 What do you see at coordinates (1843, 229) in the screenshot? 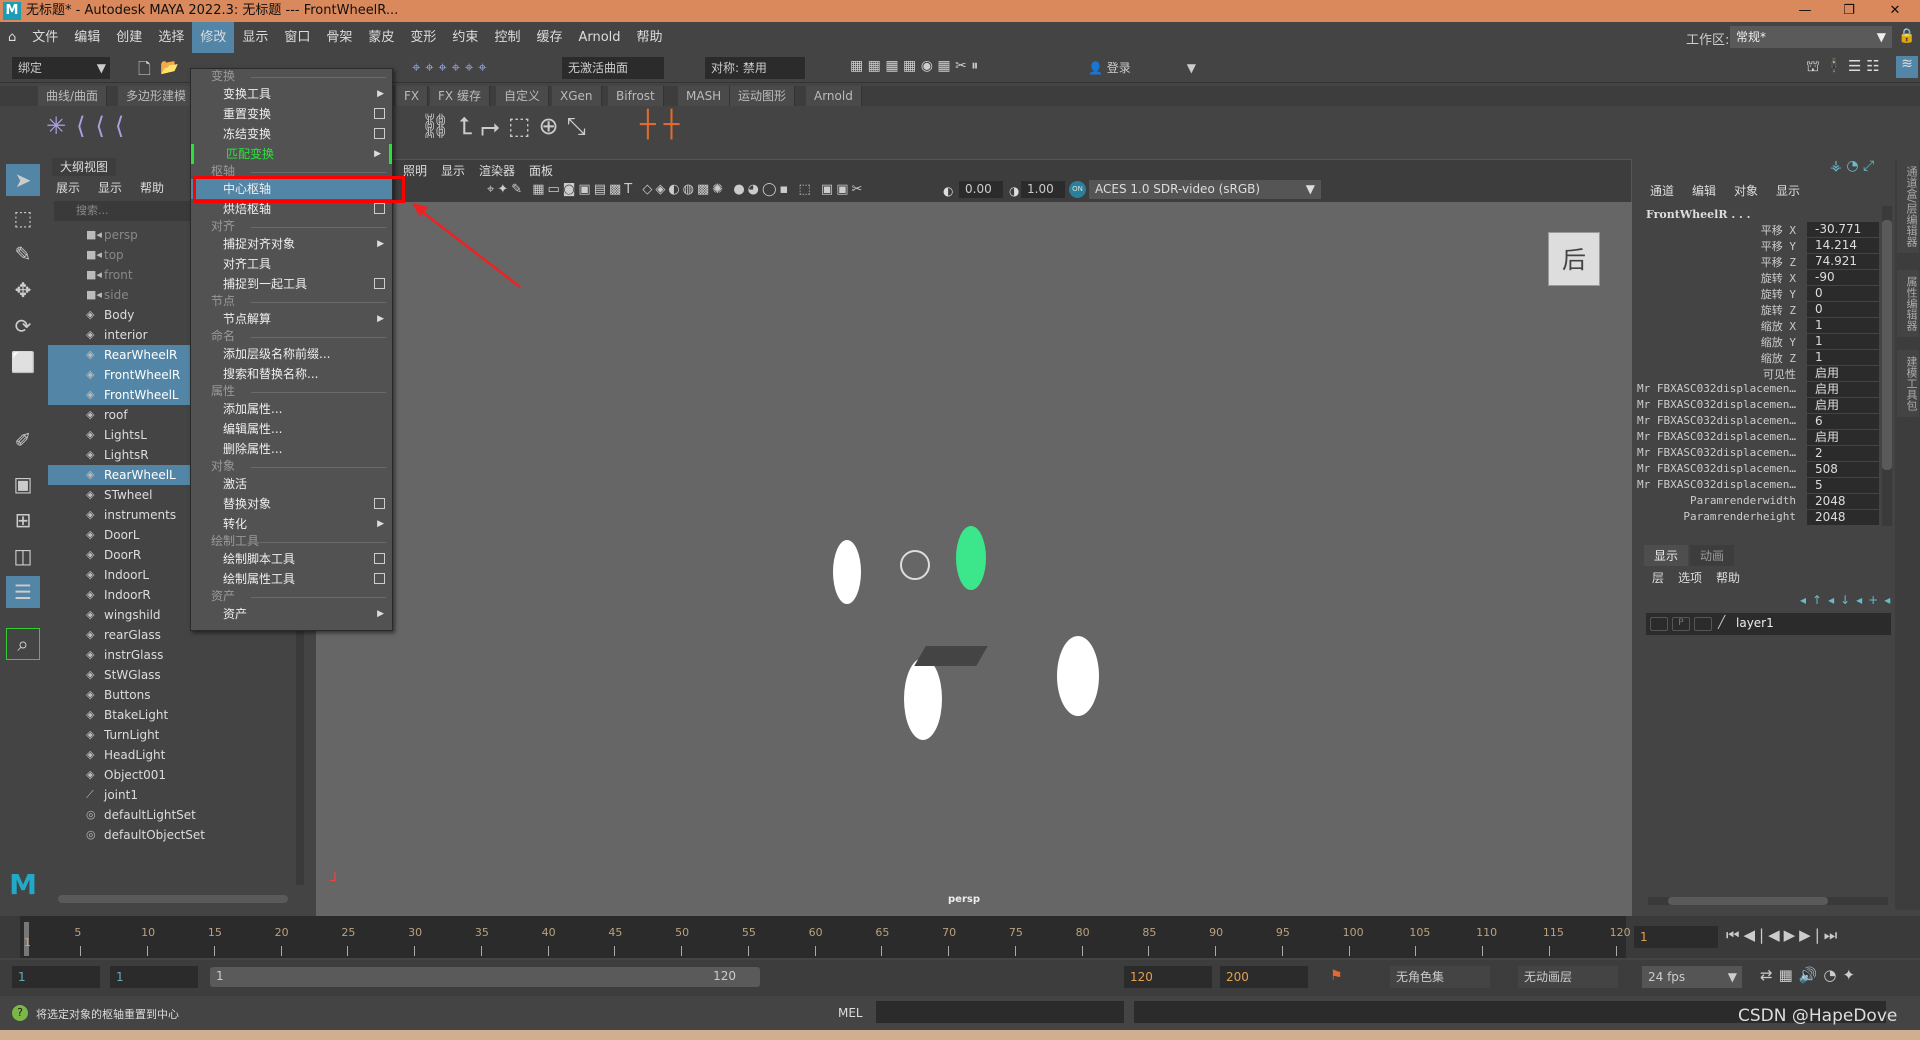
I see `channel-value: -30.771` at bounding box center [1843, 229].